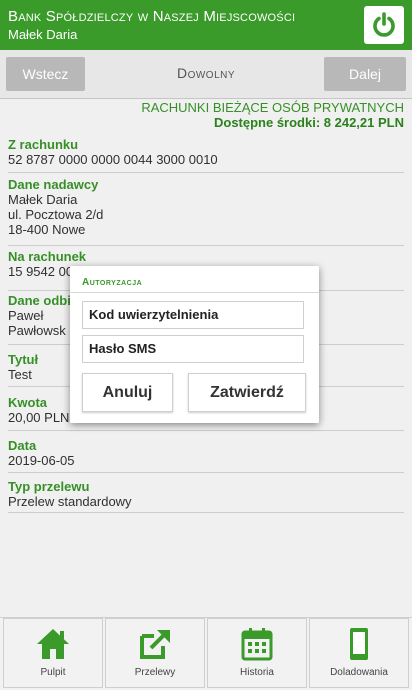  Describe the element at coordinates (193, 315) in the screenshot. I see `auth-code-input: Kod uwierzytelnienia` at that location.